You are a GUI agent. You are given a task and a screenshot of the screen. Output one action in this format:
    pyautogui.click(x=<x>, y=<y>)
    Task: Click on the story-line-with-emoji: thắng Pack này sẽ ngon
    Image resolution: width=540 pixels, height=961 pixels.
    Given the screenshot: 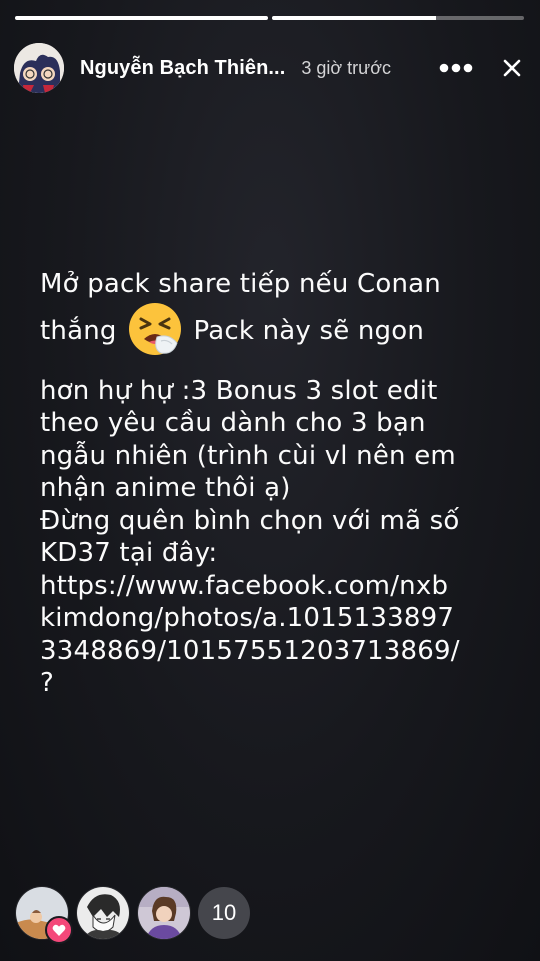 What is the action you would take?
    pyautogui.click(x=275, y=329)
    